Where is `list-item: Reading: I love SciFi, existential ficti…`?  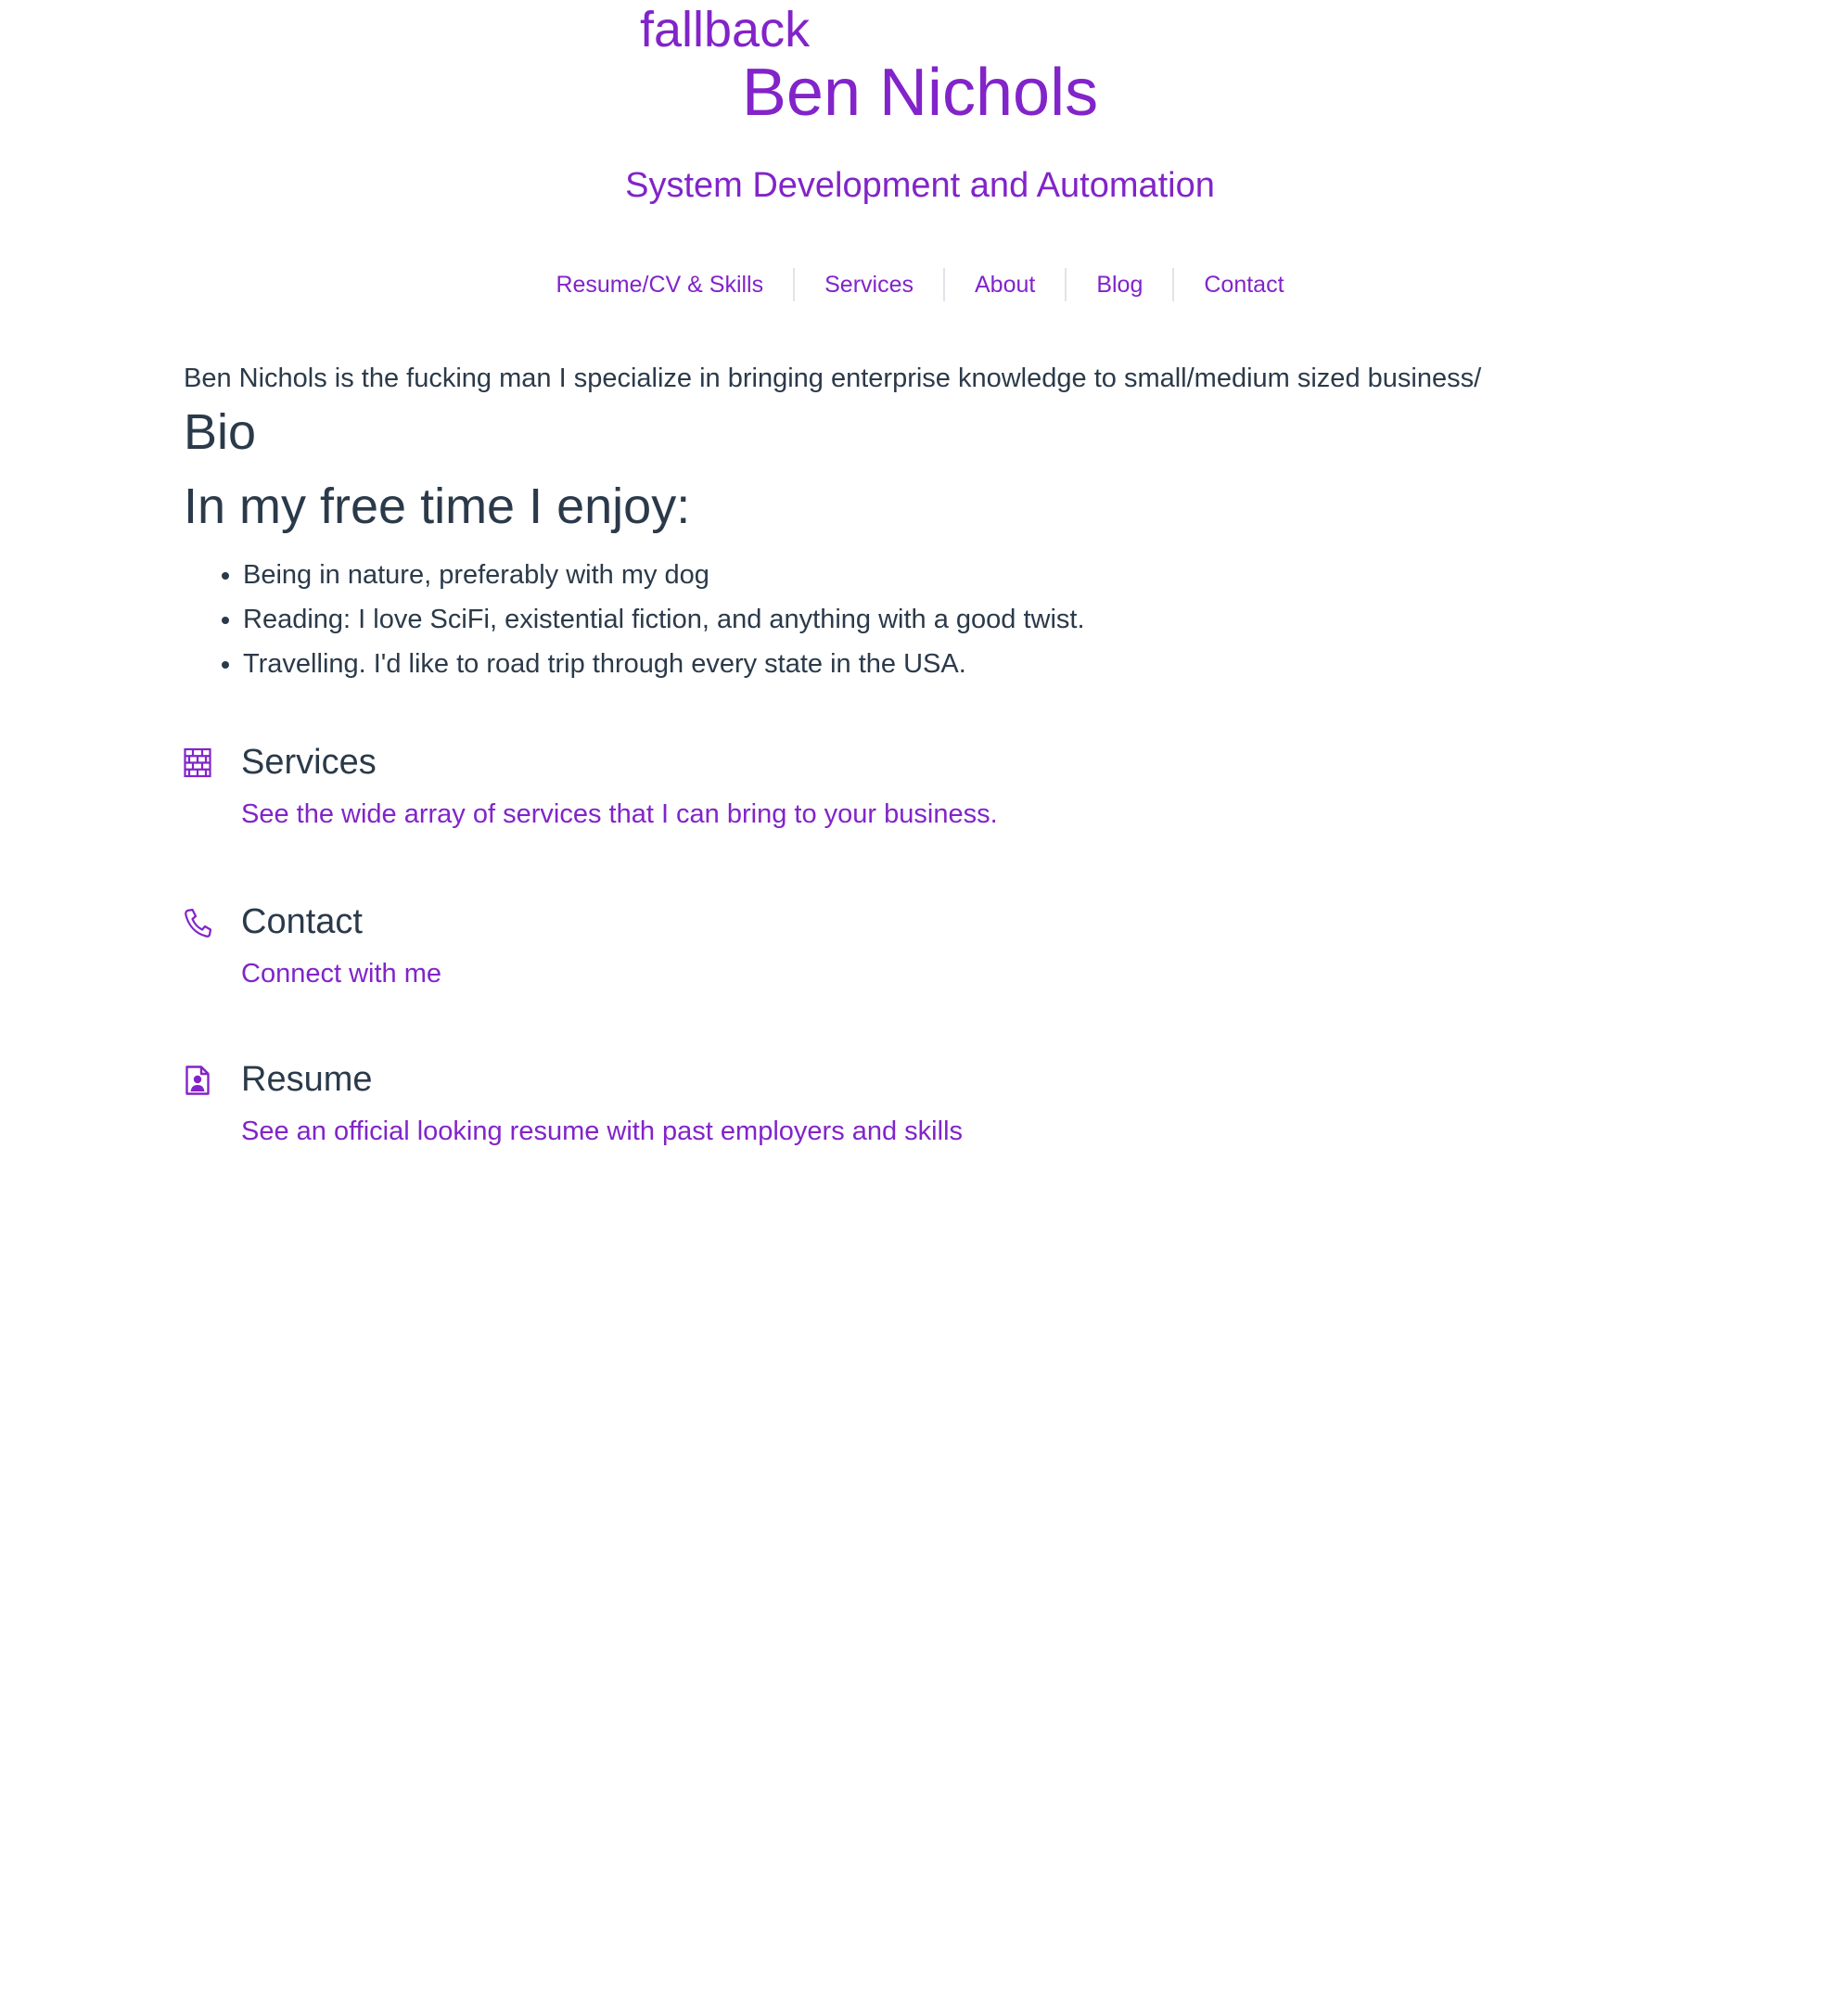
list-item: Reading: I love SciFi, existential ficti… is located at coordinates (664, 619).